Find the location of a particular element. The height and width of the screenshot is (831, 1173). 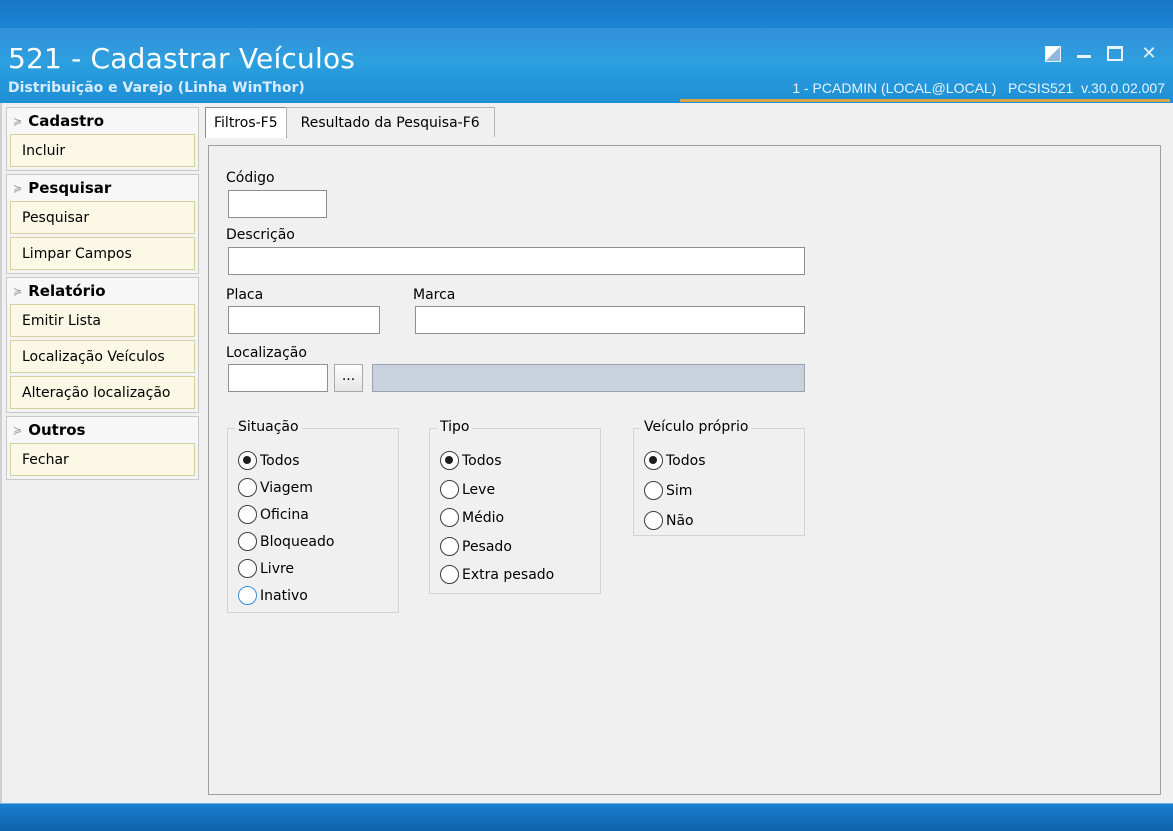

fechar-button: Fechar is located at coordinates (102, 459).